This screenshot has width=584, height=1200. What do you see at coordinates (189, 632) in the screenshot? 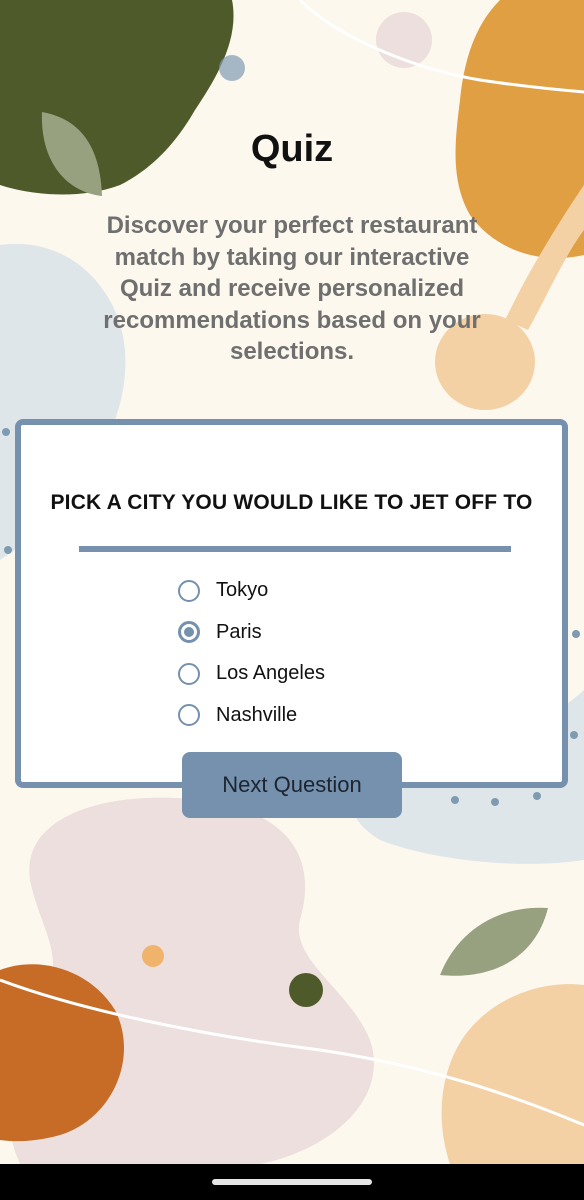
I see `radio-button-selected-icon` at bounding box center [189, 632].